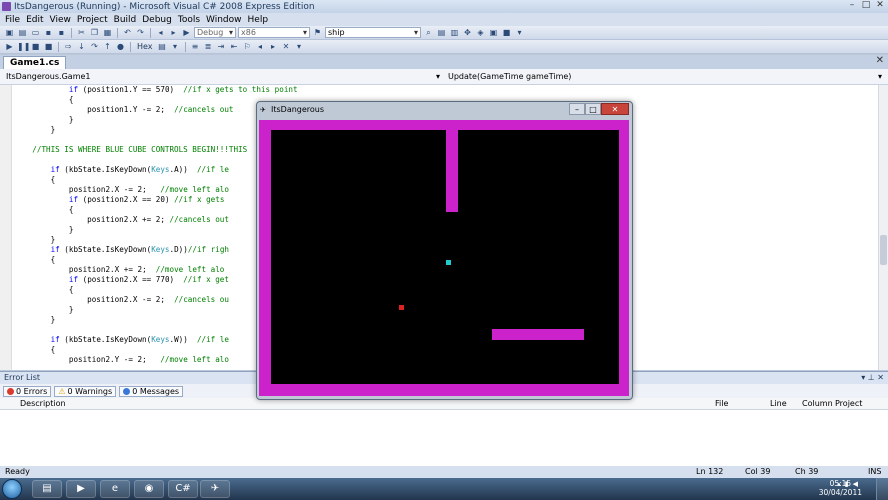 The height and width of the screenshot is (500, 888). What do you see at coordinates (428, 33) in the screenshot?
I see `find-icon: ⌕` at bounding box center [428, 33].